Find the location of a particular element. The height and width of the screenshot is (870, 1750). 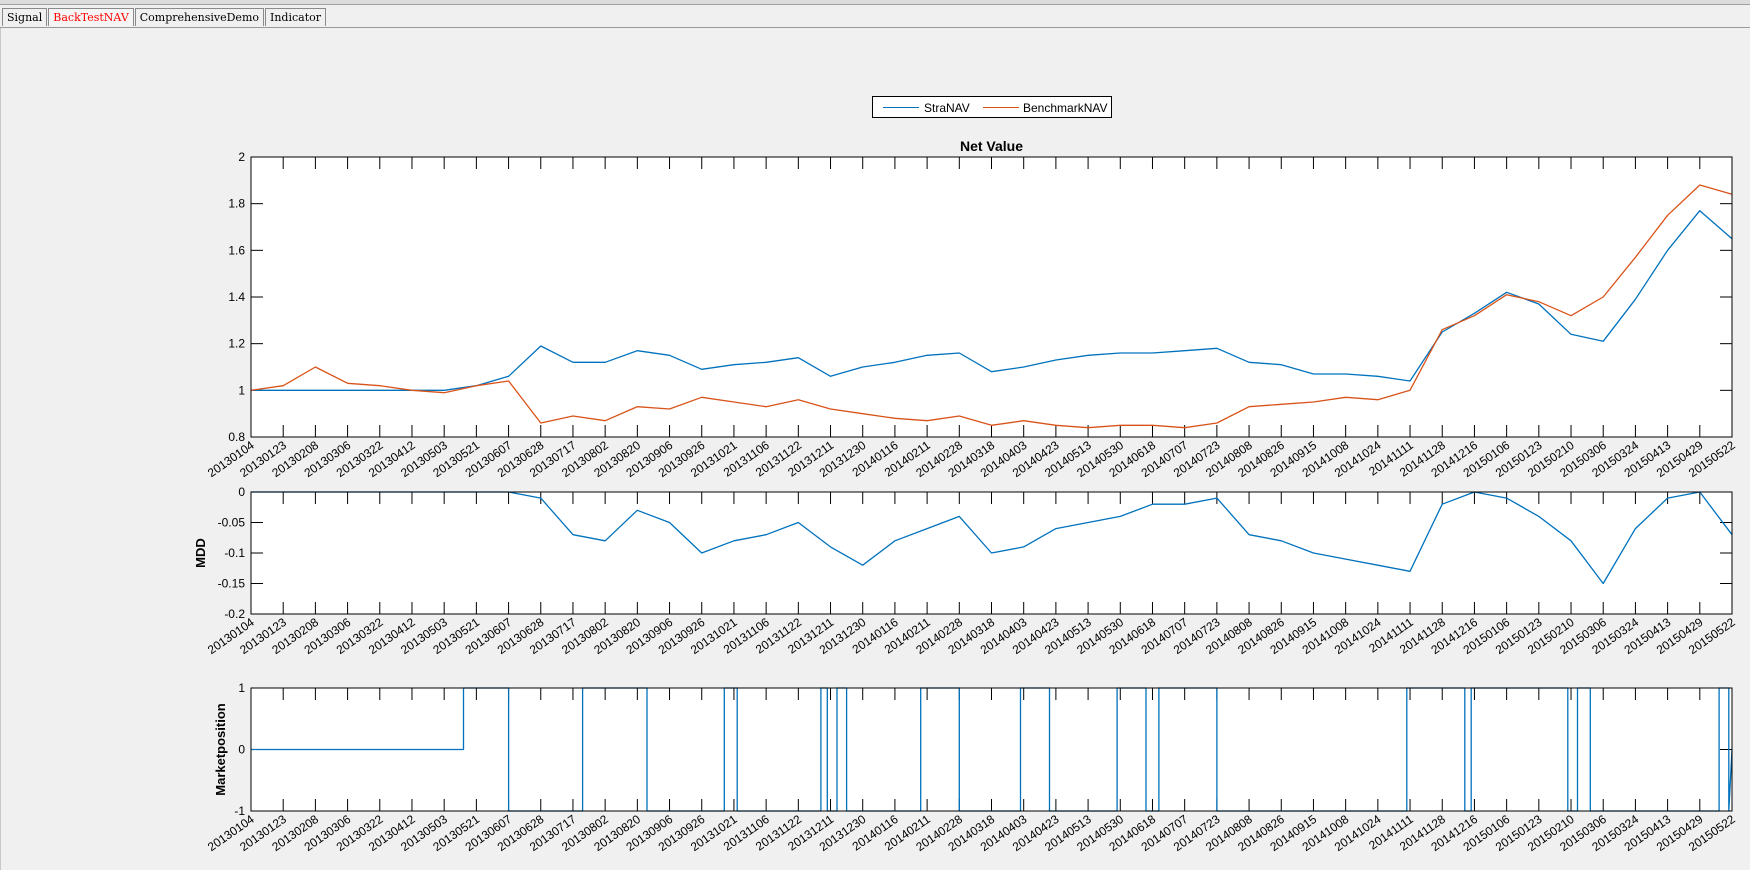

y-tick-label: -0.1 is located at coordinates (234, 553).